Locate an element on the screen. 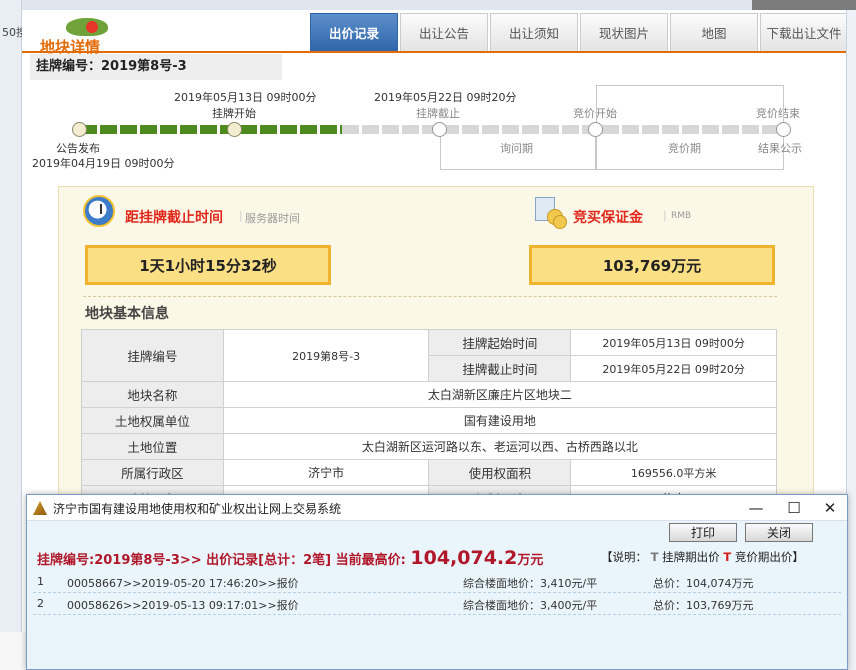 The width and height of the screenshot is (856, 670). legend-listing-text: 挂牌期出价 is located at coordinates (691, 557).